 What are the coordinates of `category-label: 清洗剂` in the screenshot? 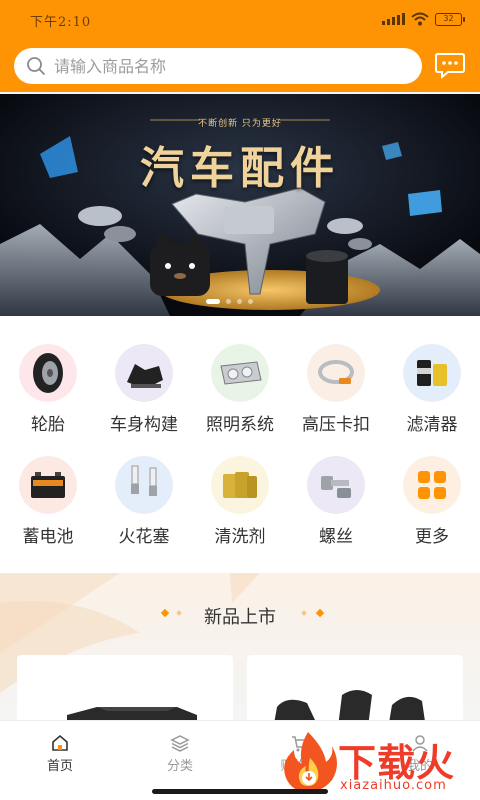 It's located at (240, 537).